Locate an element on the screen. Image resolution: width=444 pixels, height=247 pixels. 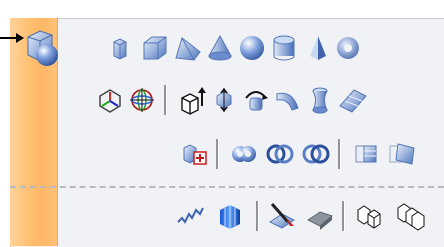
move-along-icon is located at coordinates (224, 100).